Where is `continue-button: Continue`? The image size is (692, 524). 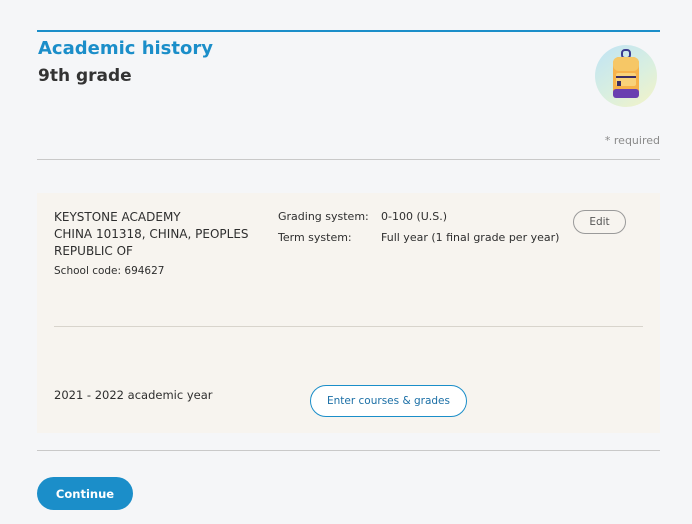 continue-button: Continue is located at coordinates (85, 493).